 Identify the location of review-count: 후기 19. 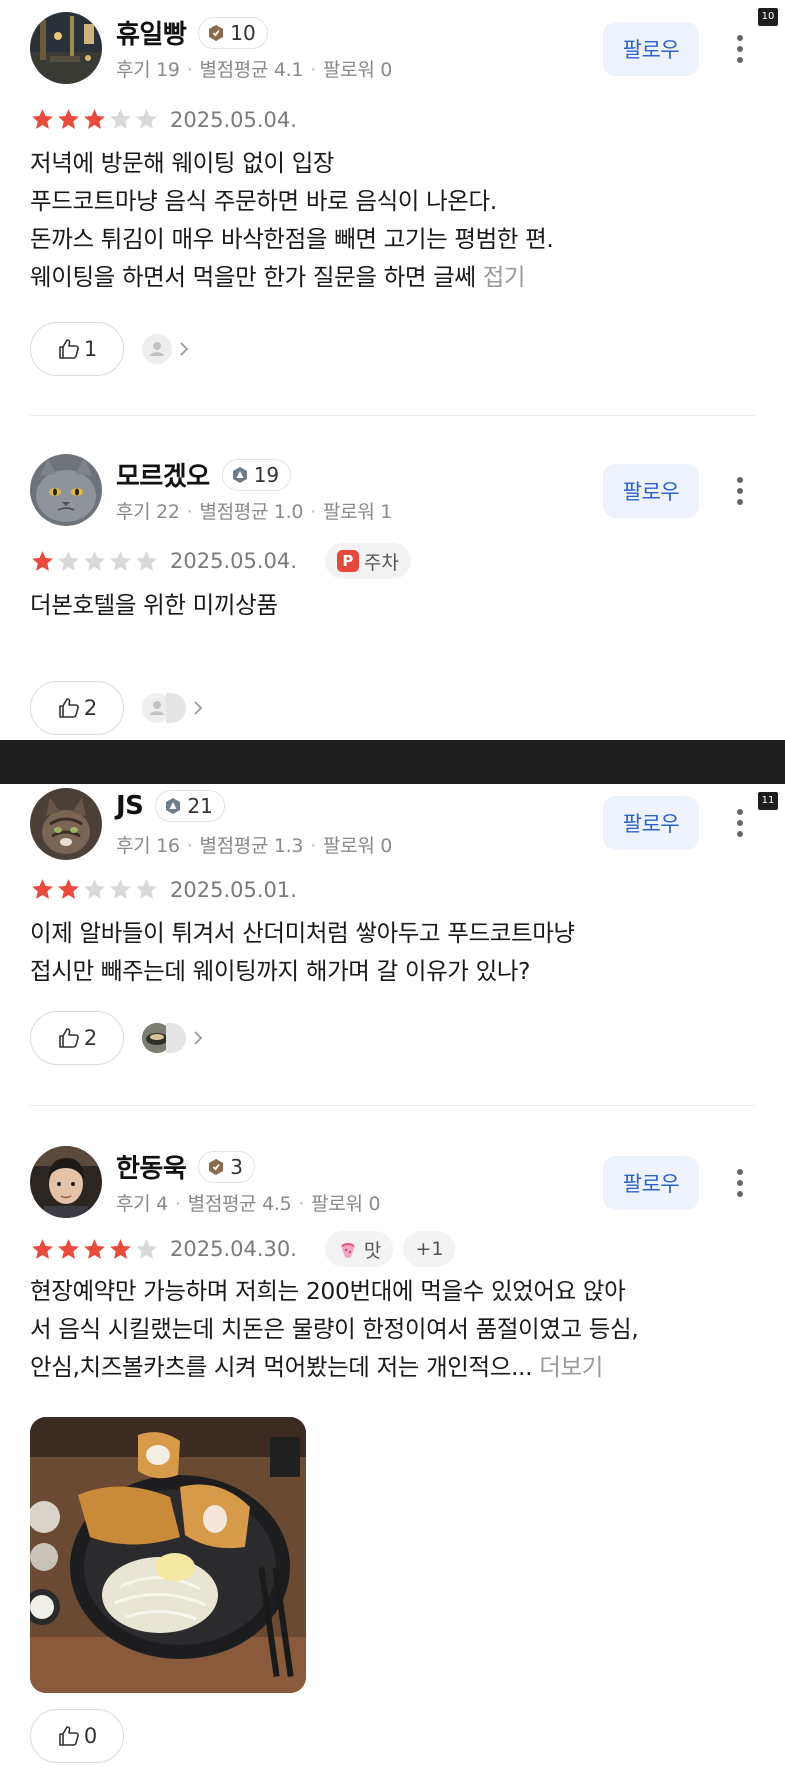
(148, 70).